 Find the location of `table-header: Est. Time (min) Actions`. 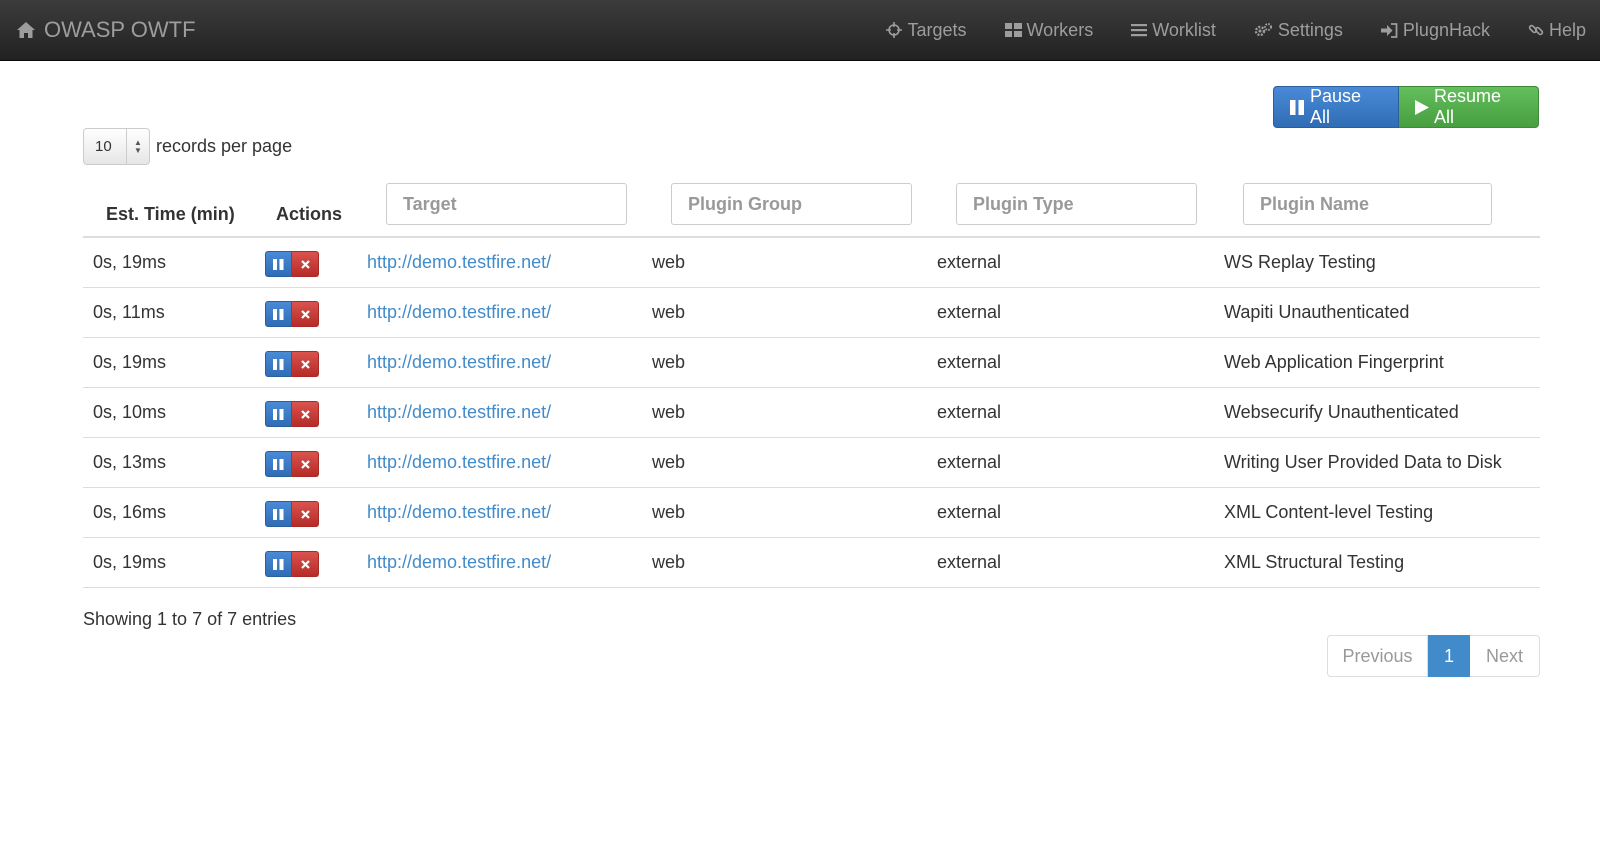

table-header: Est. Time (min) Actions is located at coordinates (811, 208).